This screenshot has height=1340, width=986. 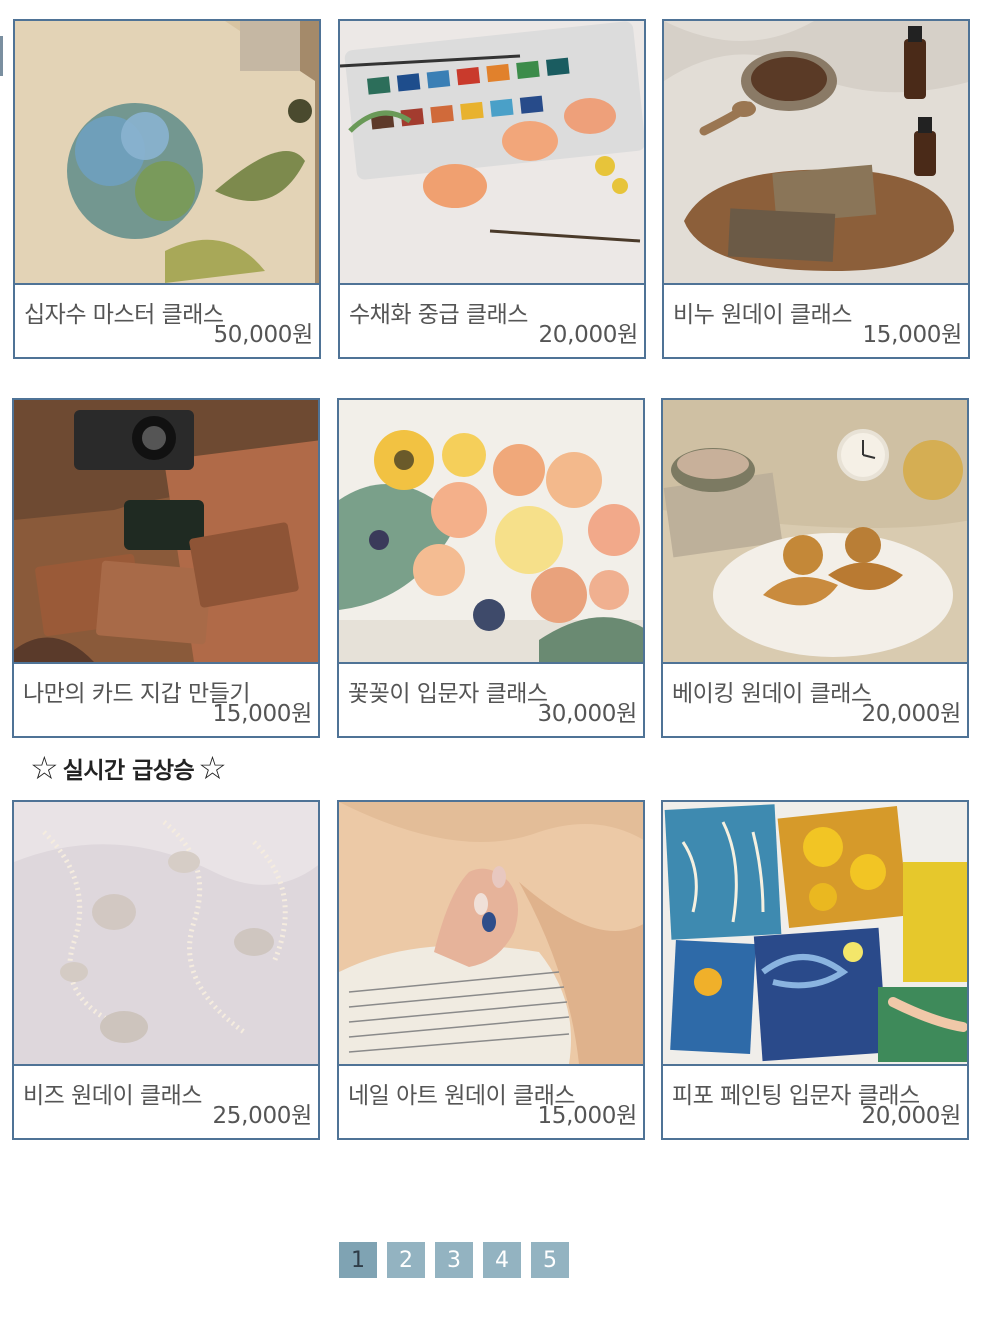 I want to click on page-1-button: 1, so click(x=358, y=1260).